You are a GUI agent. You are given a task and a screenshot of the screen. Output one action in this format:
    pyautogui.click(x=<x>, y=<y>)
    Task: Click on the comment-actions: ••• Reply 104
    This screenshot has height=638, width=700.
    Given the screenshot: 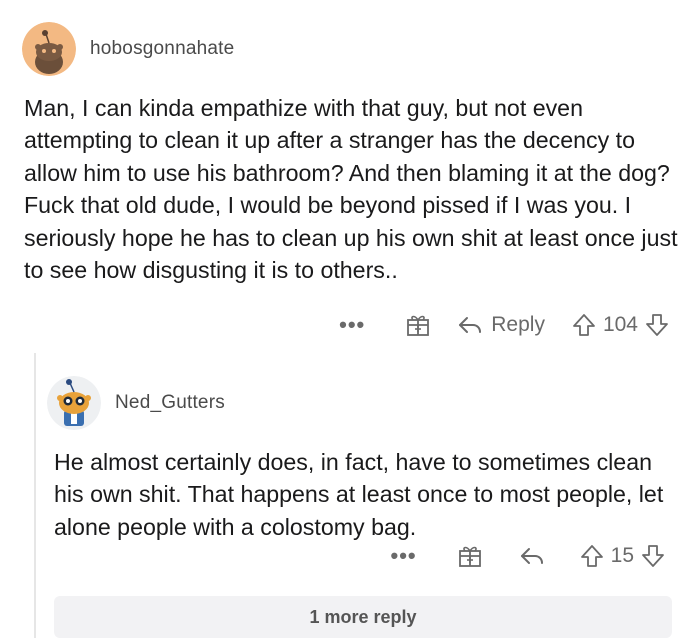 What is the action you would take?
    pyautogui.click(x=504, y=325)
    